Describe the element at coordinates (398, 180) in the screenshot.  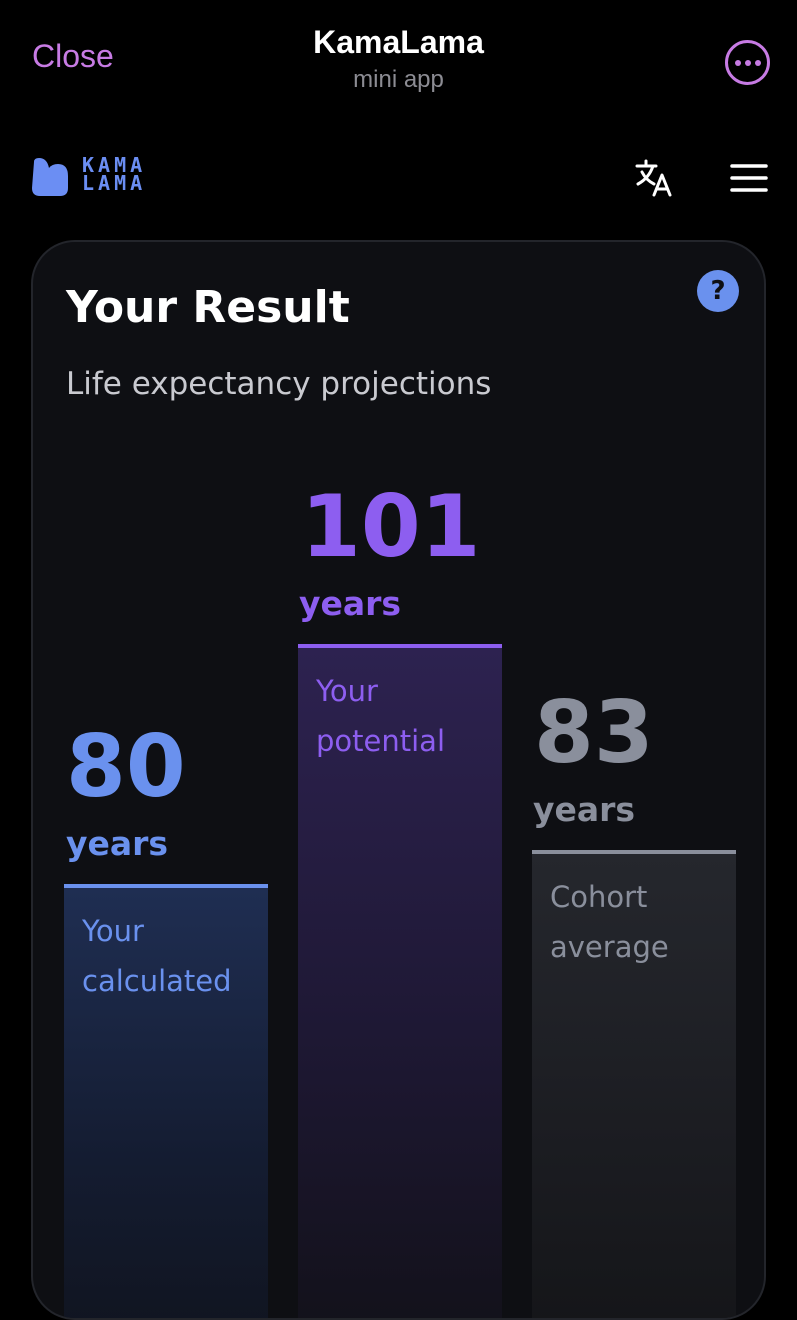
I see `app-bar: KAMA LAMA` at that location.